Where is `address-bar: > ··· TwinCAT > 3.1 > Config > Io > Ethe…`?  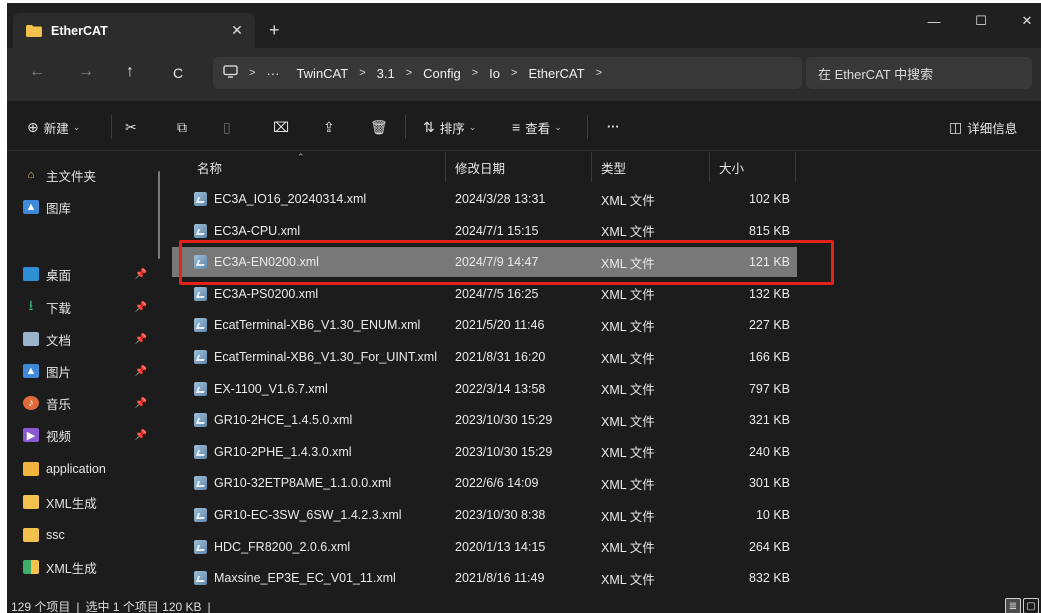 address-bar: > ··· TwinCAT > 3.1 > Config > Io > Ethe… is located at coordinates (507, 73).